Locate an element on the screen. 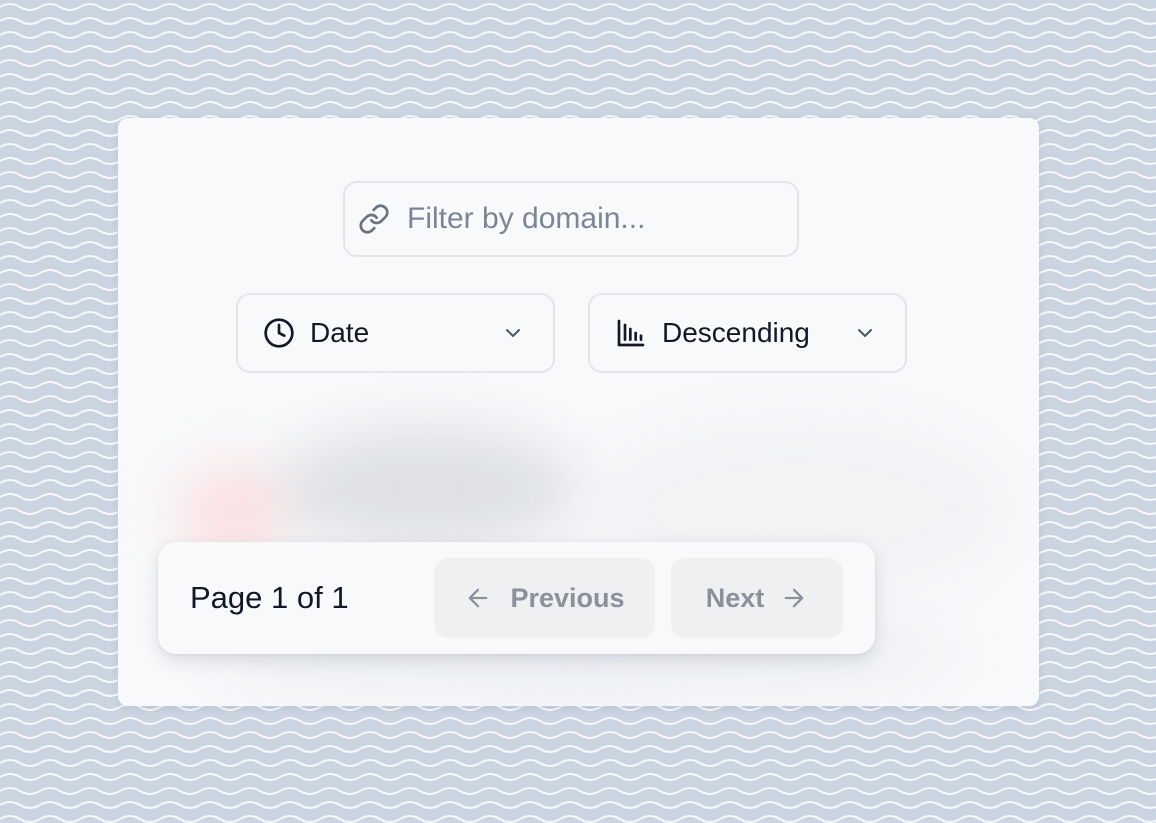 This screenshot has width=1156, height=823. pagination-bar: Page 1 of 1 Previous Next is located at coordinates (516, 598).